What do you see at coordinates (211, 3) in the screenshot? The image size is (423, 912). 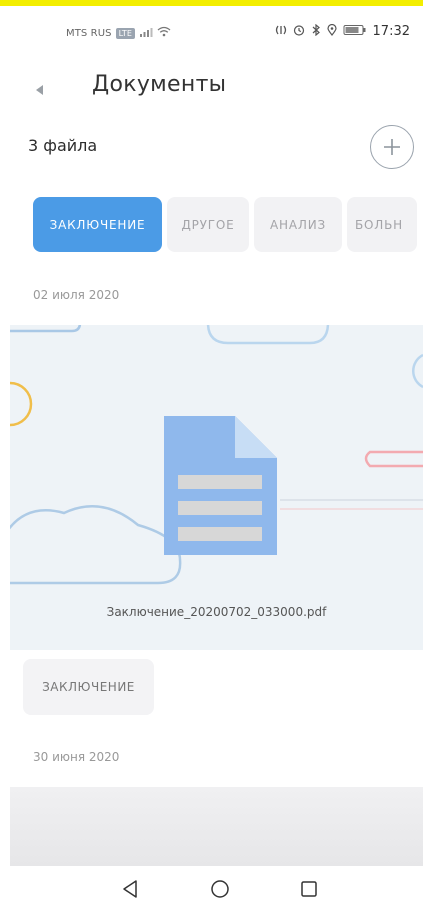 I see `top-highlight-strip` at bounding box center [211, 3].